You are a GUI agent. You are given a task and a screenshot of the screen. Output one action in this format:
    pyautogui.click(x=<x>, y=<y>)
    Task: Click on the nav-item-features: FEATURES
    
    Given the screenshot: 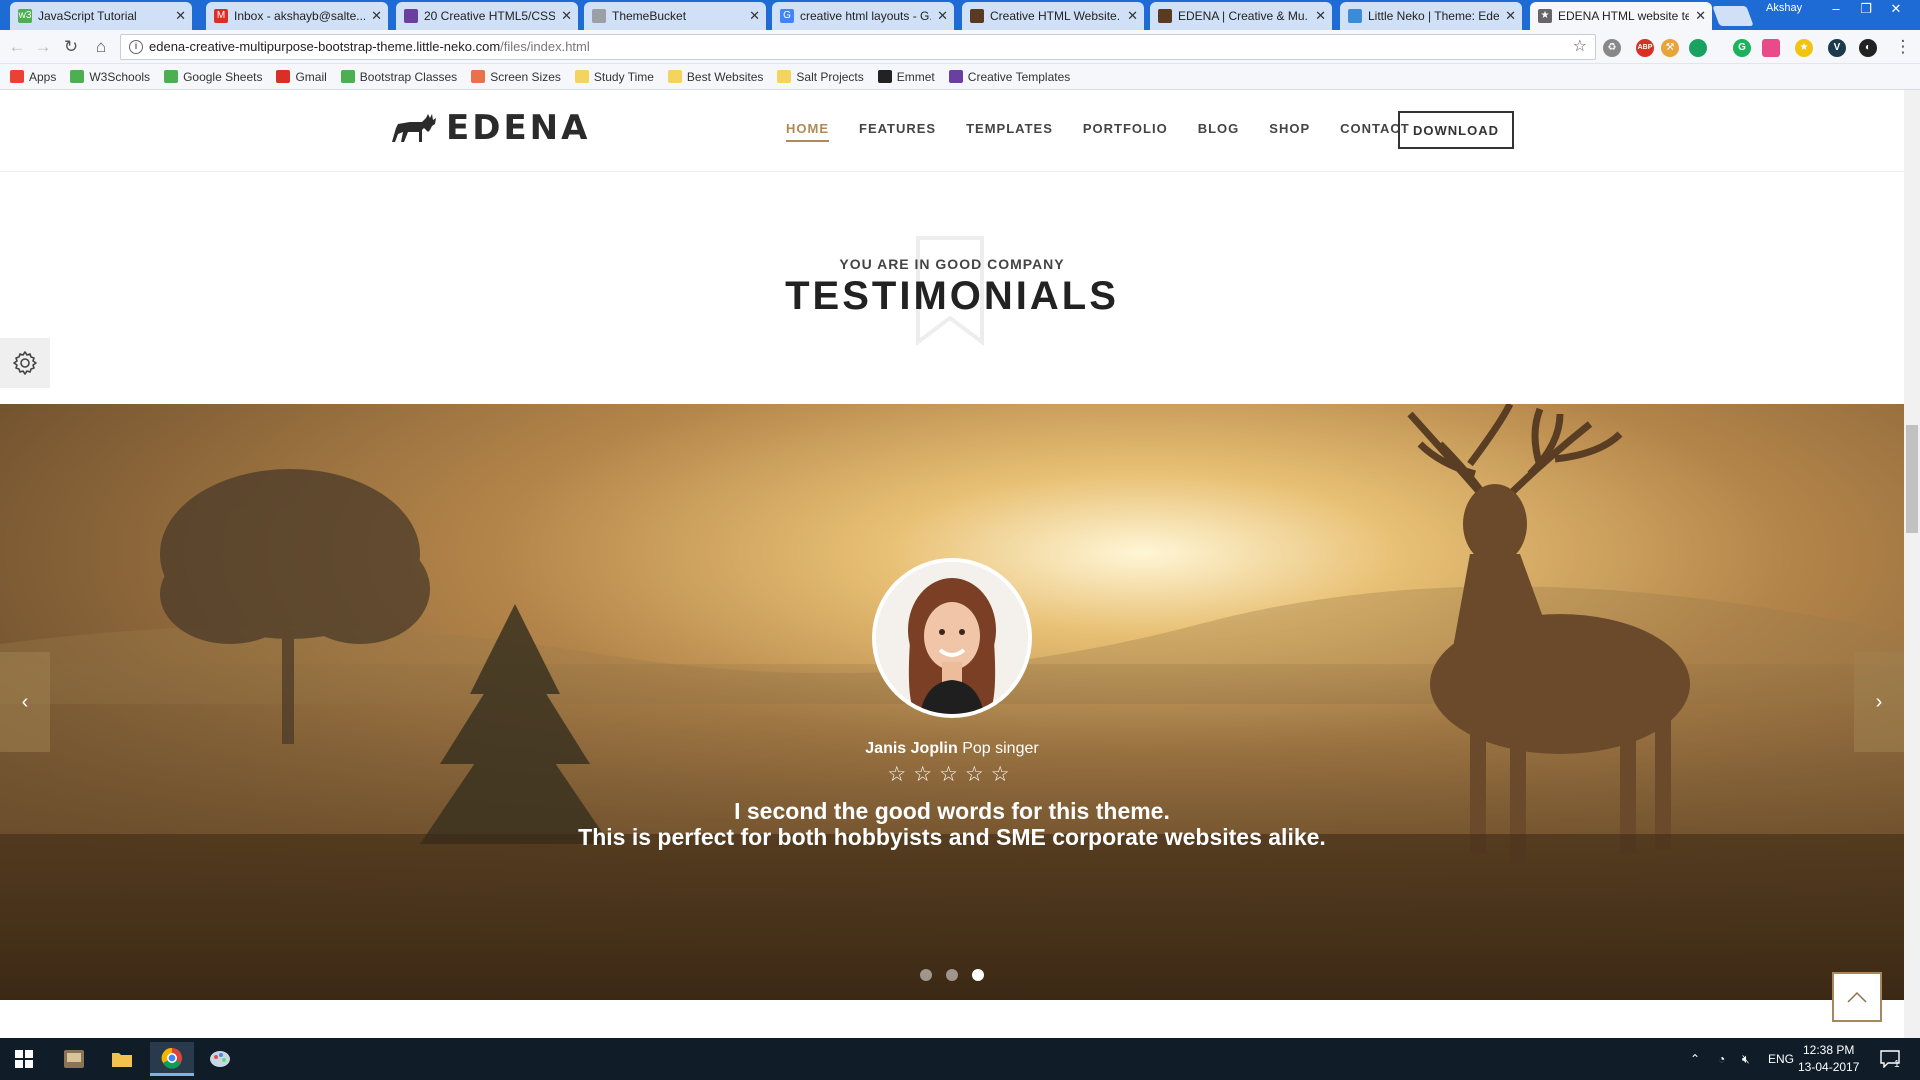 What is the action you would take?
    pyautogui.click(x=897, y=131)
    